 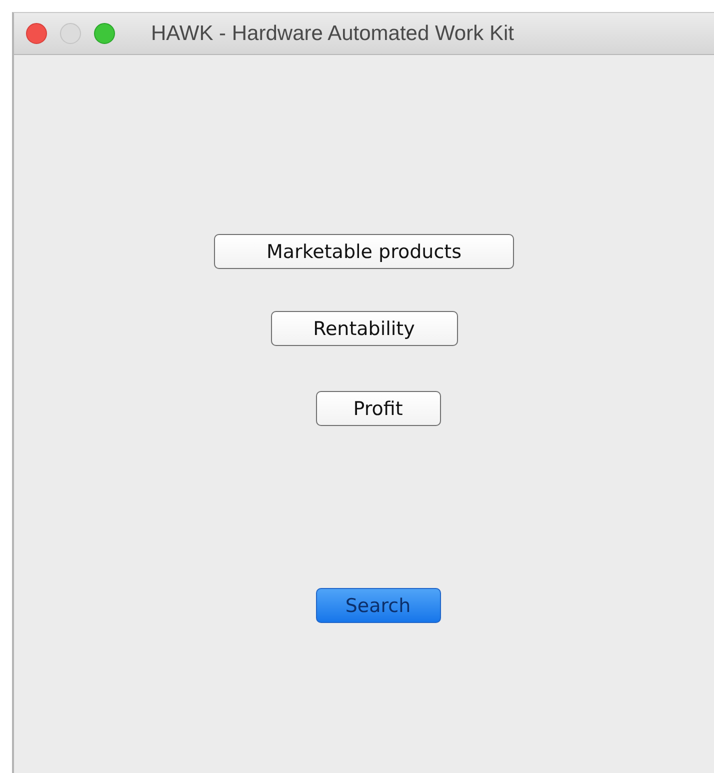 I want to click on search-button: Search, so click(x=378, y=605).